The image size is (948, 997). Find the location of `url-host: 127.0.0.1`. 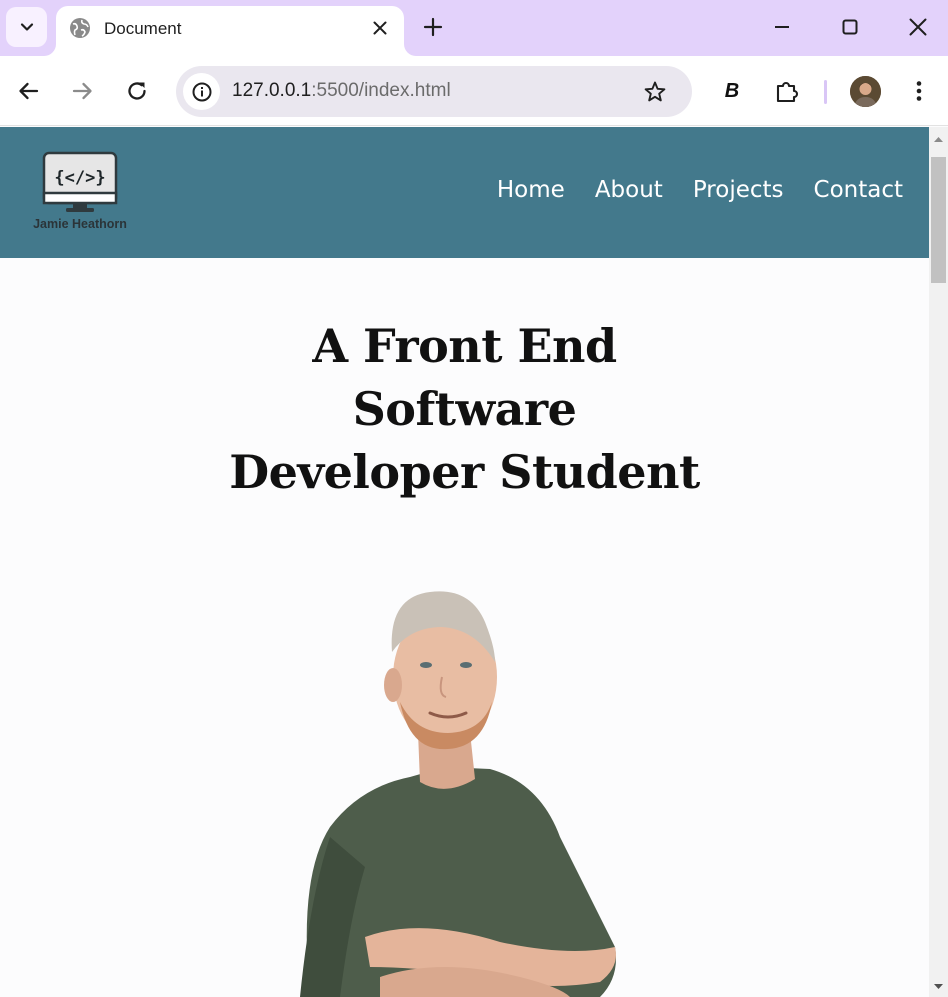

url-host: 127.0.0.1 is located at coordinates (272, 90).